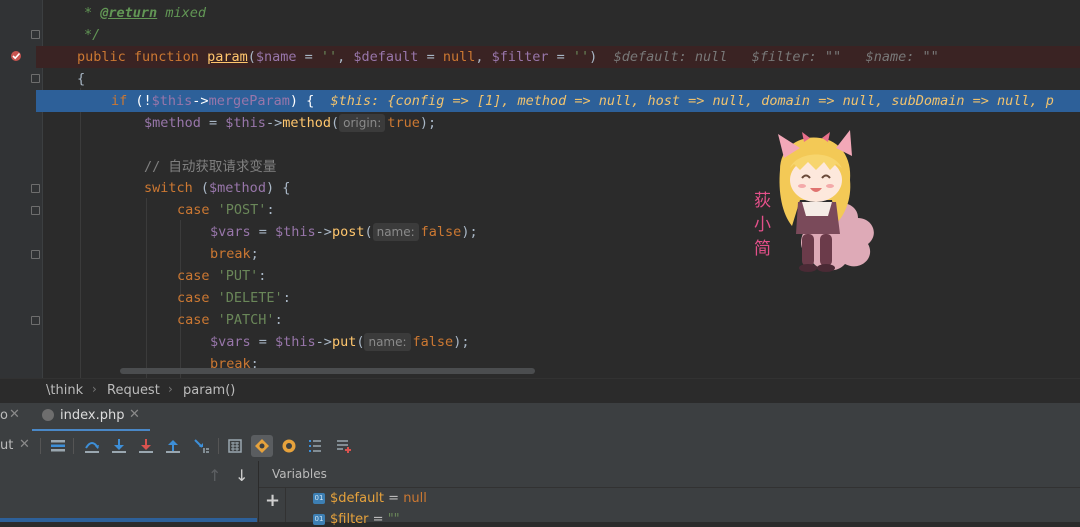  I want to click on variable-value: null, so click(415, 498).